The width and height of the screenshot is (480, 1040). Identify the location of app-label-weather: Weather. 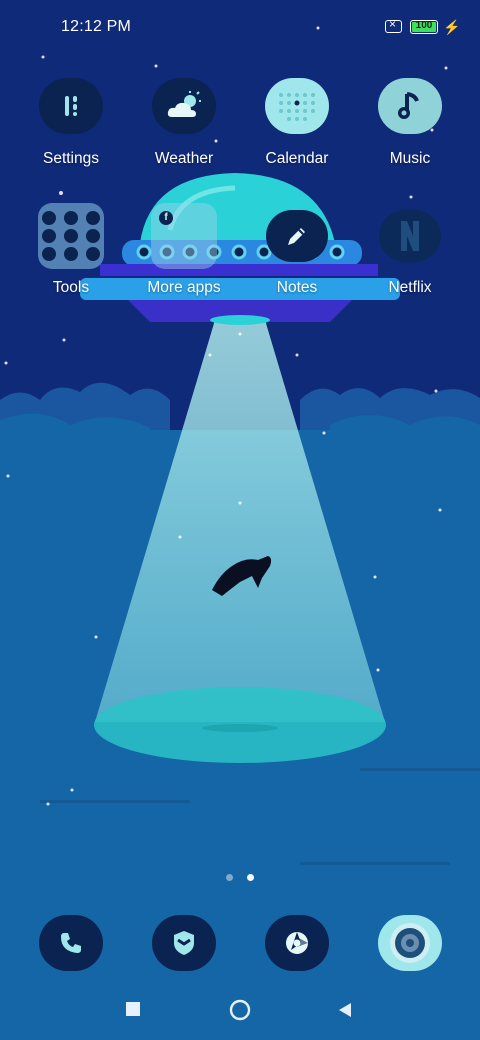
(184, 158).